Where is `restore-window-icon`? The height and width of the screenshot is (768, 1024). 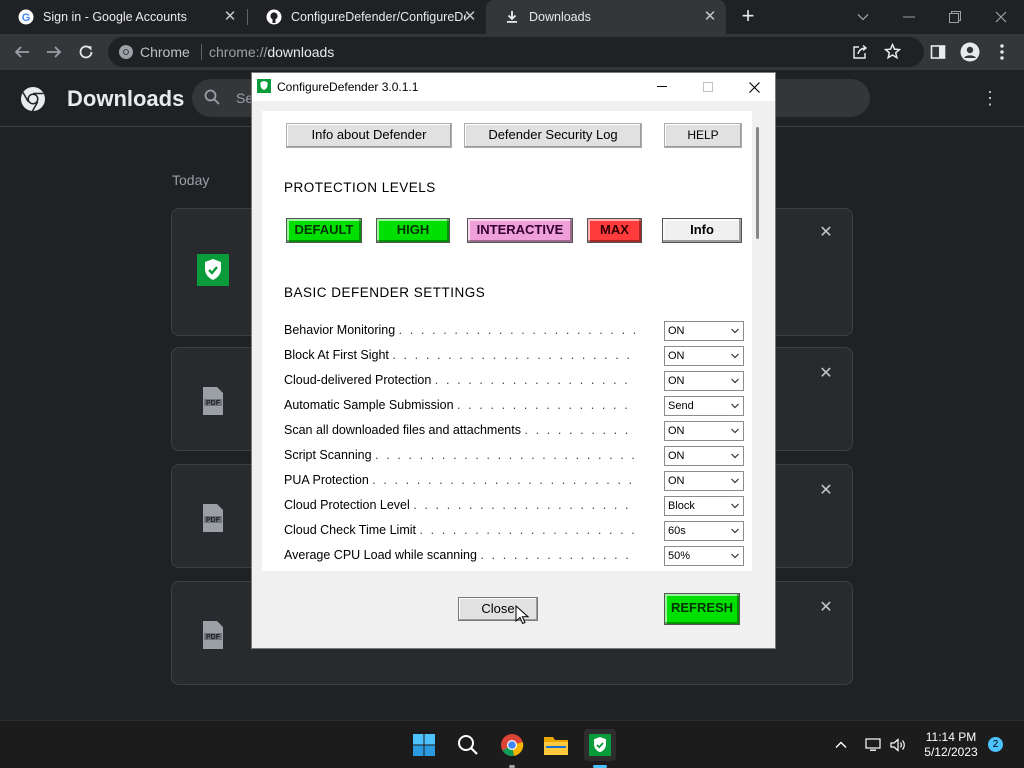
restore-window-icon is located at coordinates (955, 17).